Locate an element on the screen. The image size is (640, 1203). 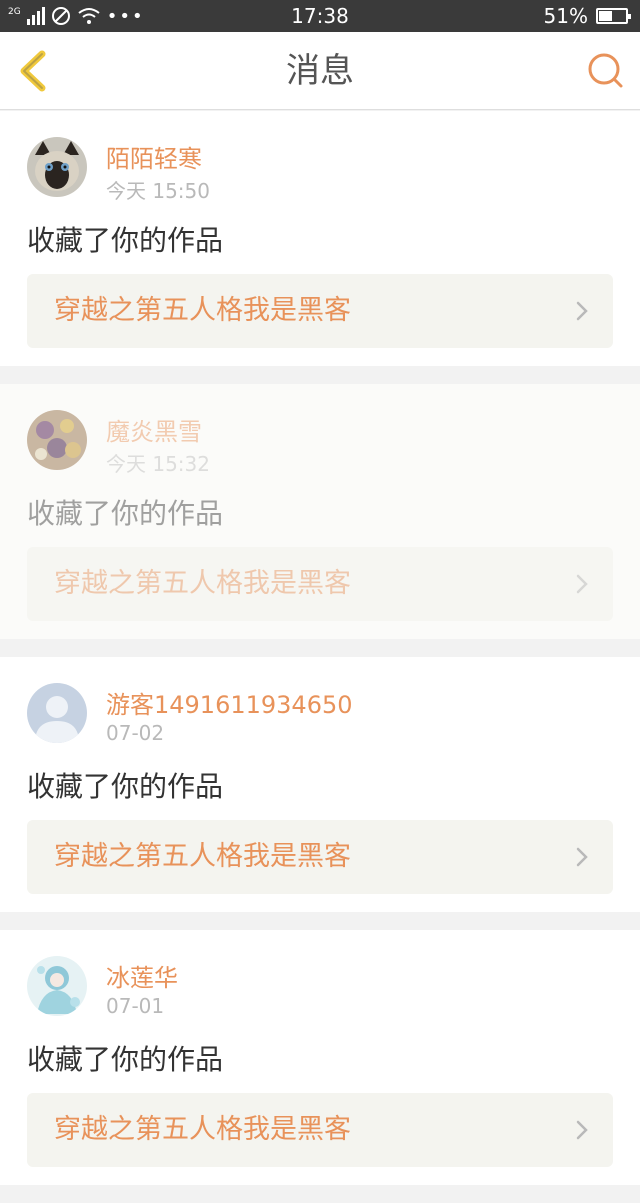
anime-avatar is located at coordinates (57, 986).